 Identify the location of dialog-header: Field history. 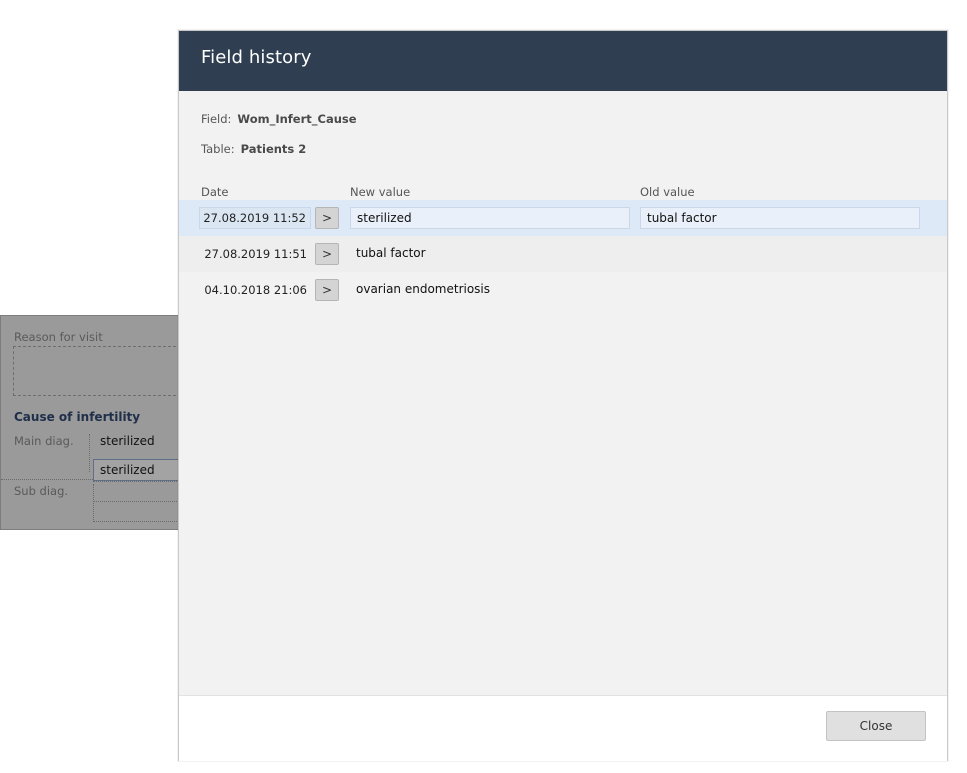
(563, 61).